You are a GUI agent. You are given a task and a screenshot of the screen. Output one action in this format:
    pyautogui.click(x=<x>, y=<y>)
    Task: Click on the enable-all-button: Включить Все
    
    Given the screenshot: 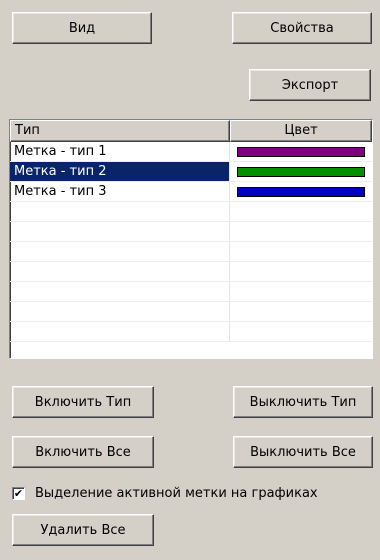 What is the action you would take?
    pyautogui.click(x=83, y=452)
    